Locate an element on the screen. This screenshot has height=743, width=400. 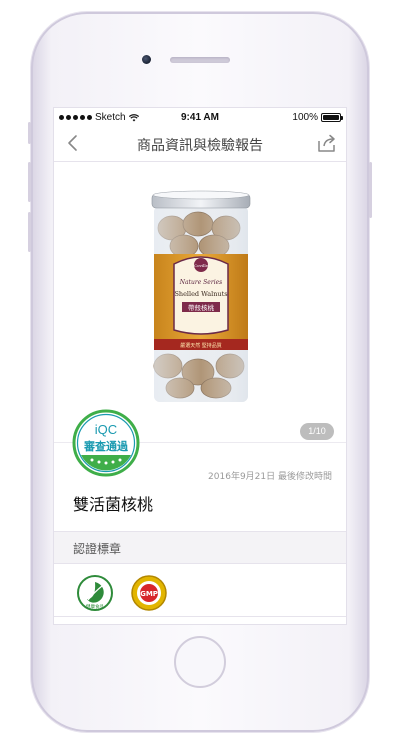
gmp-badge-text: GMP is located at coordinates (149, 594).